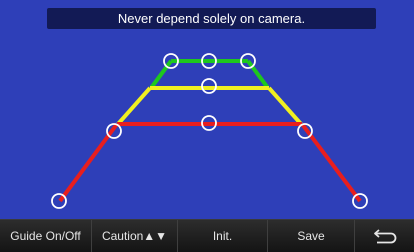 The height and width of the screenshot is (252, 414). I want to click on guide-line-far-right, so click(258, 74).